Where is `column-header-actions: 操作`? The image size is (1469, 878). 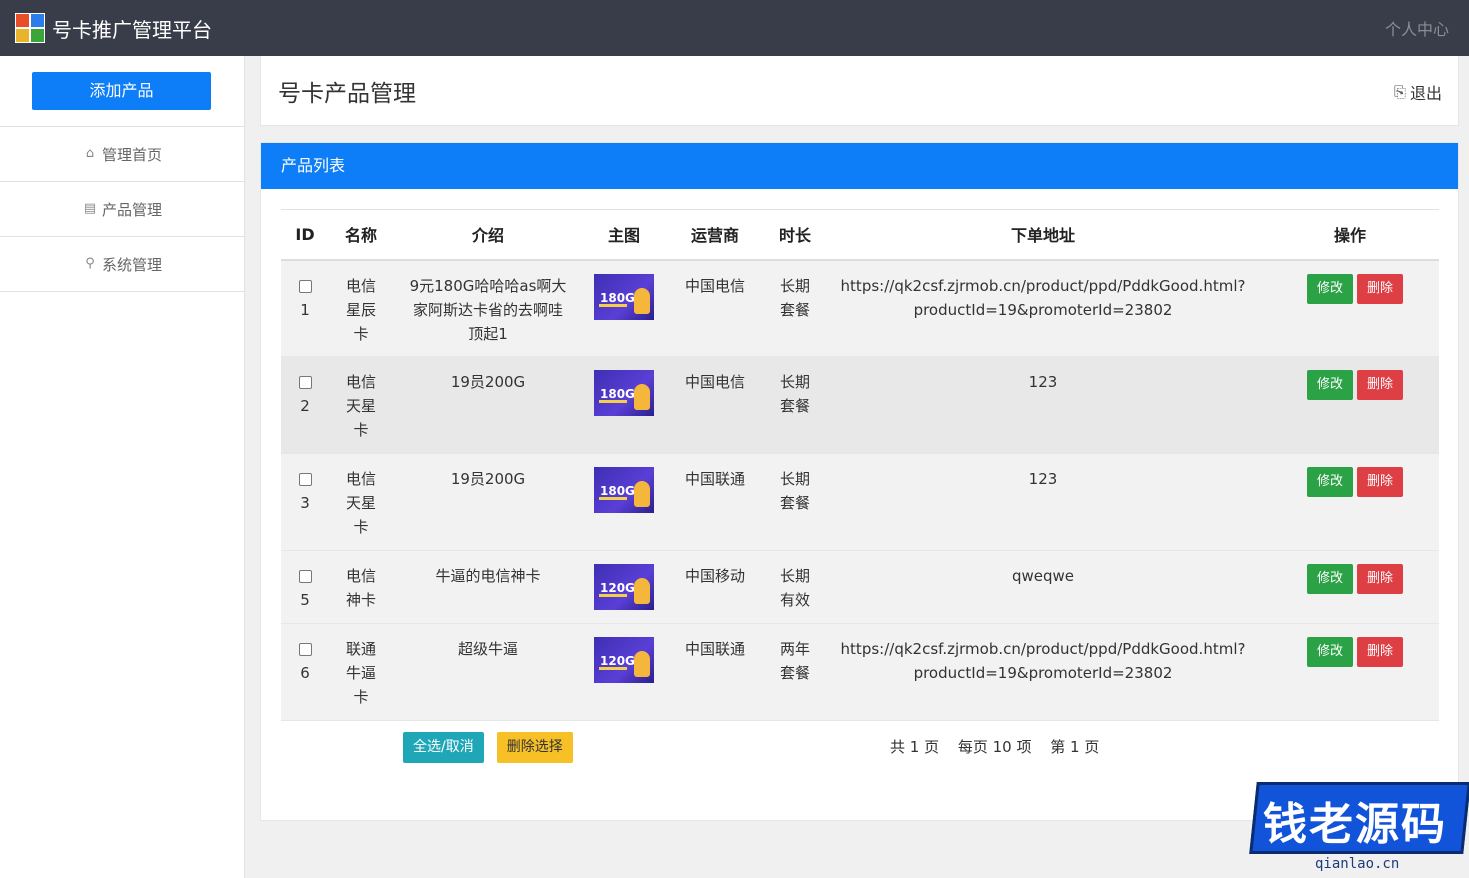 column-header-actions: 操作 is located at coordinates (1349, 236).